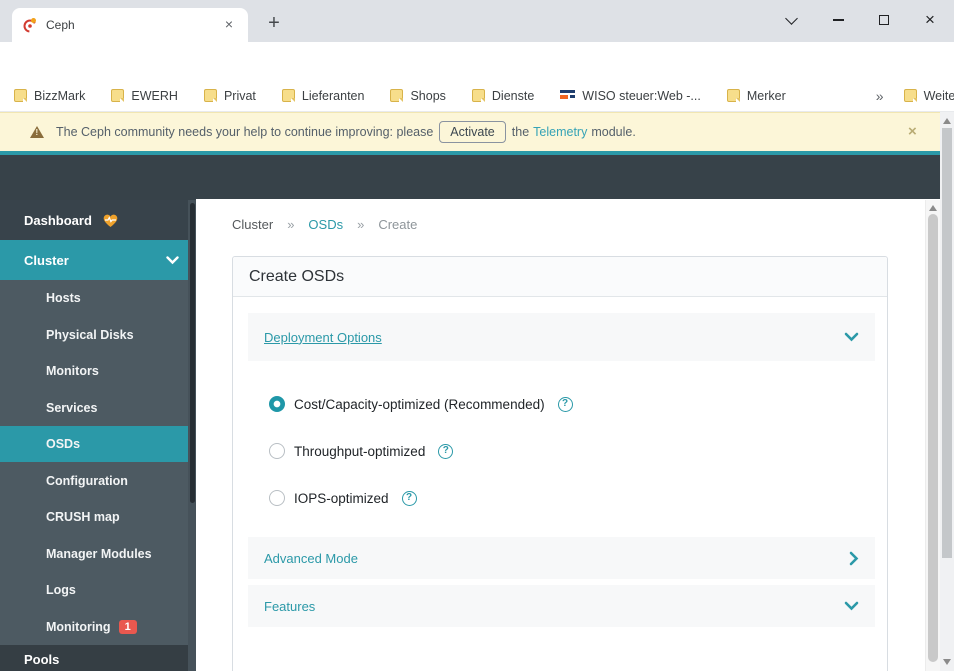 This screenshot has width=954, height=671. Describe the element at coordinates (854, 558) in the screenshot. I see `chevron-right-icon` at that location.